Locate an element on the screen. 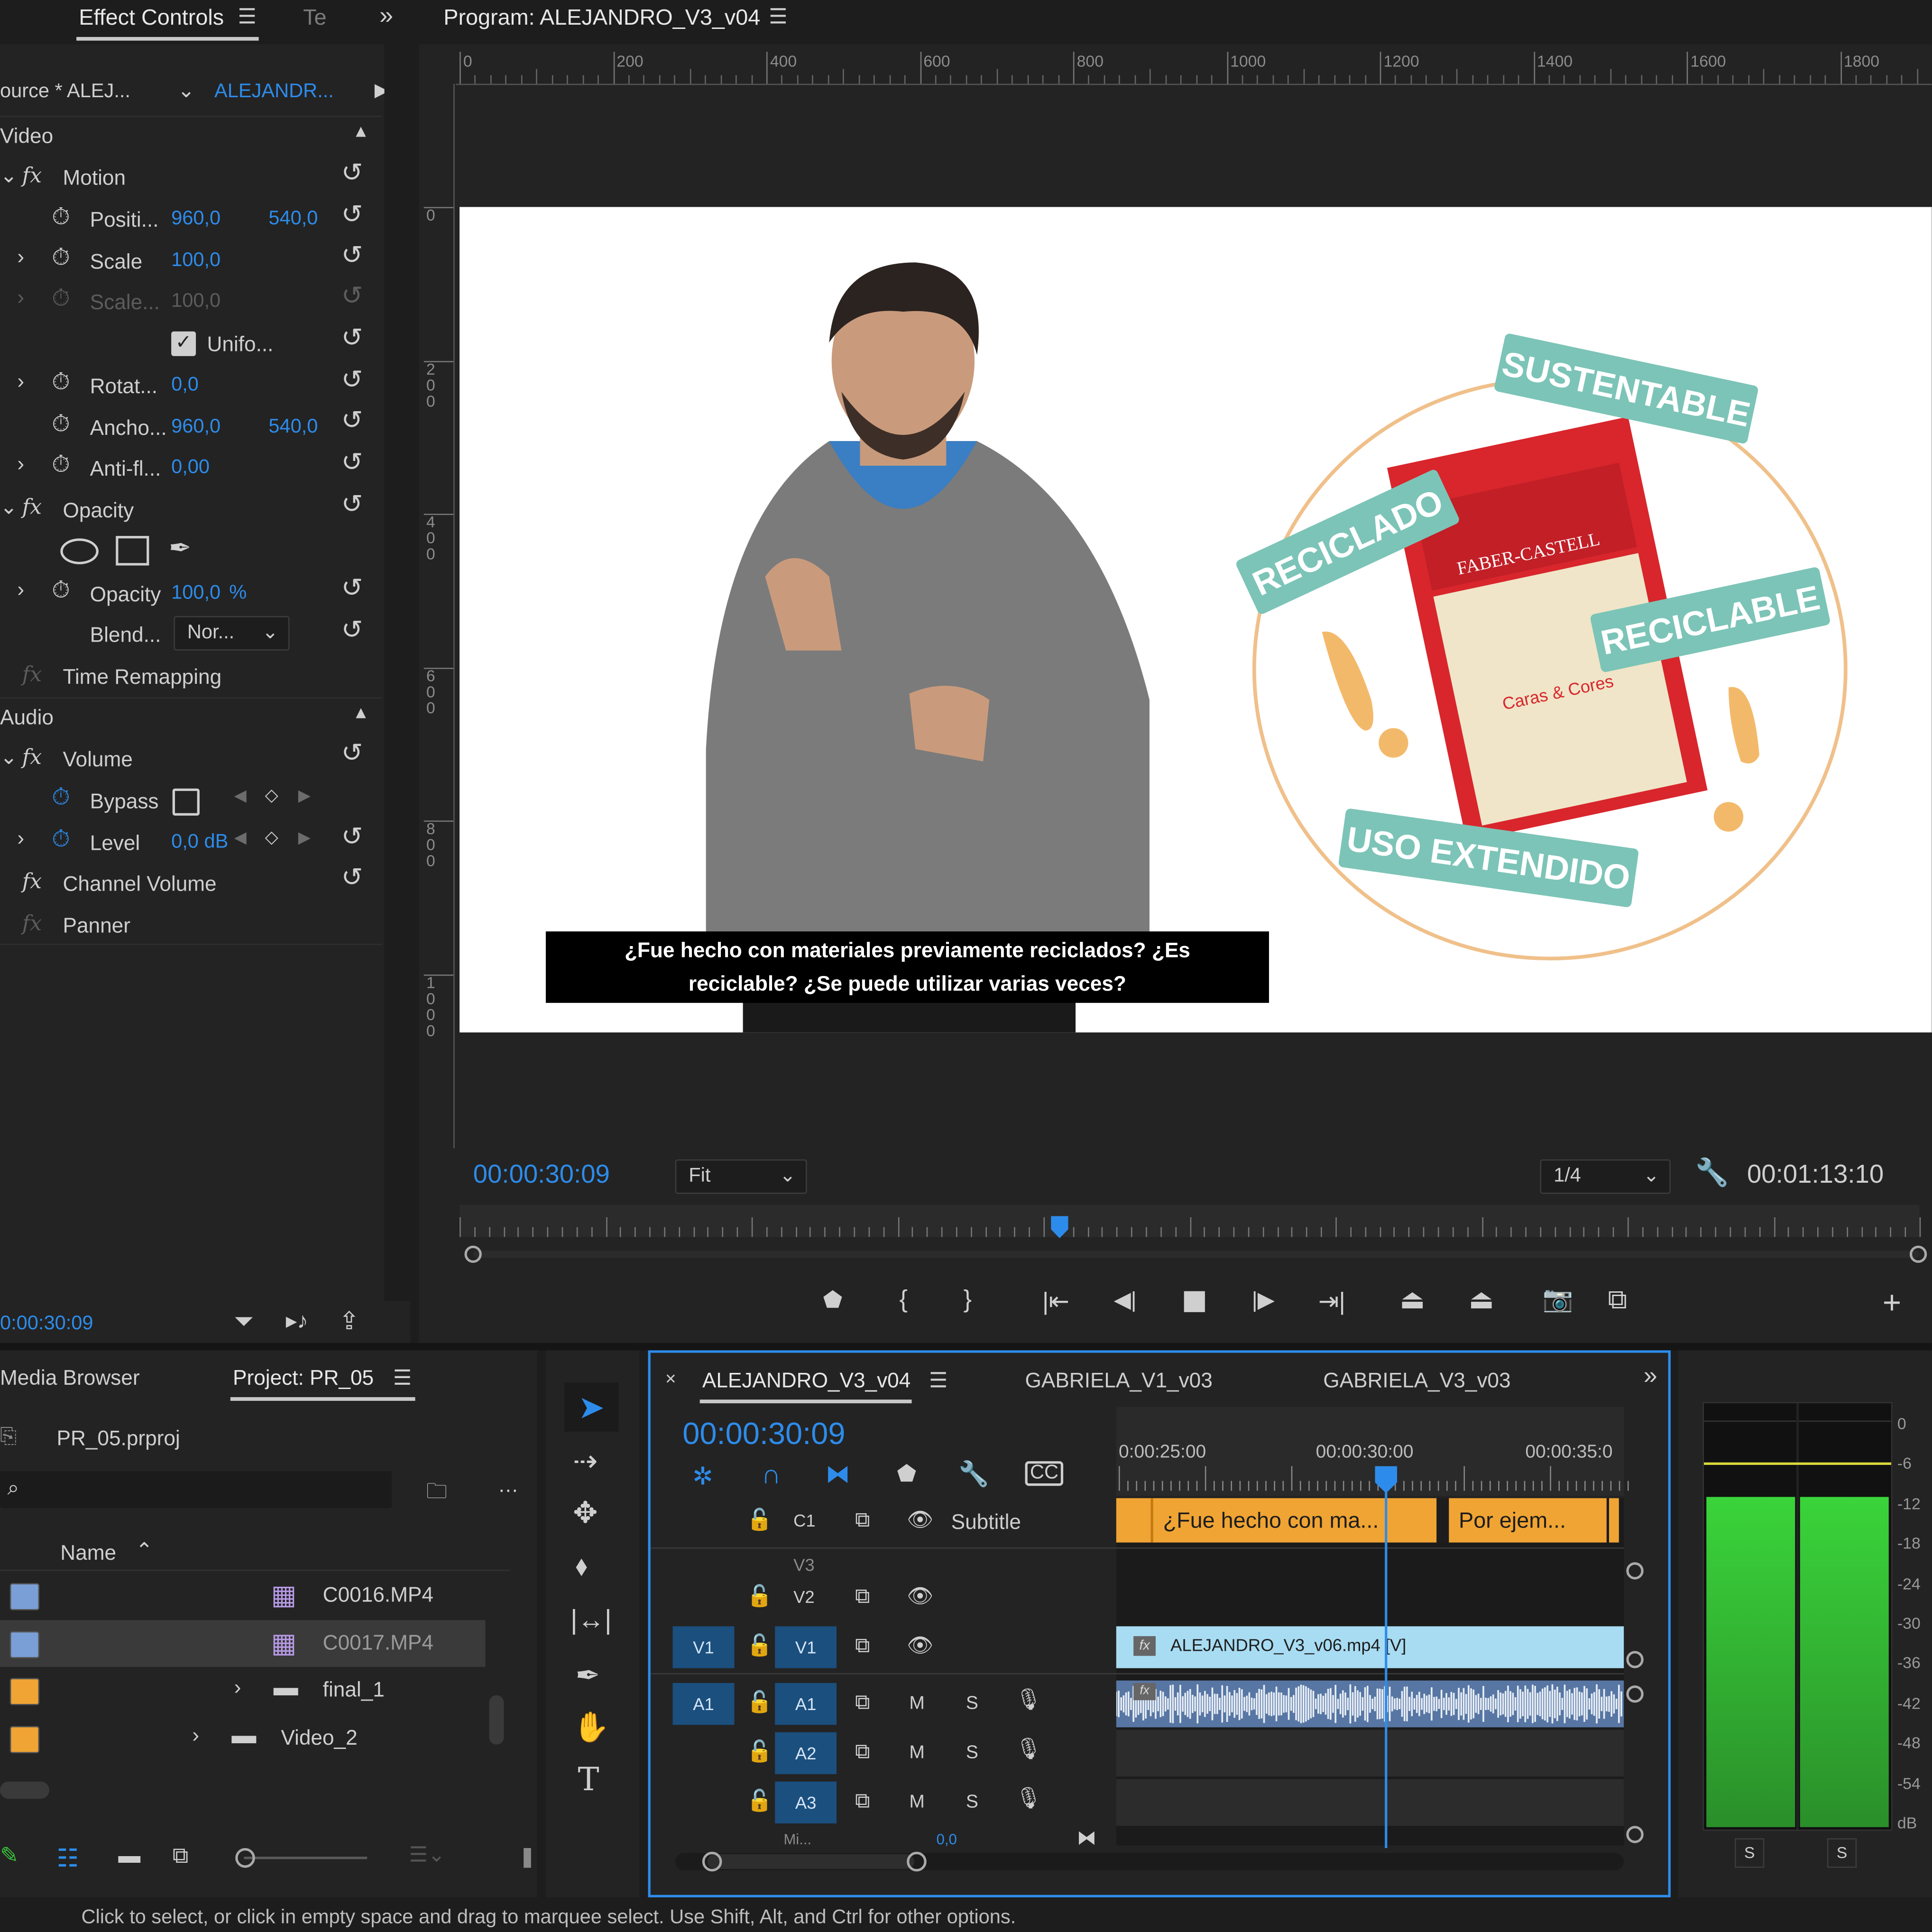 Image resolution: width=1932 pixels, height=1932 pixels. position-x-value: 960,0 is located at coordinates (196, 219).